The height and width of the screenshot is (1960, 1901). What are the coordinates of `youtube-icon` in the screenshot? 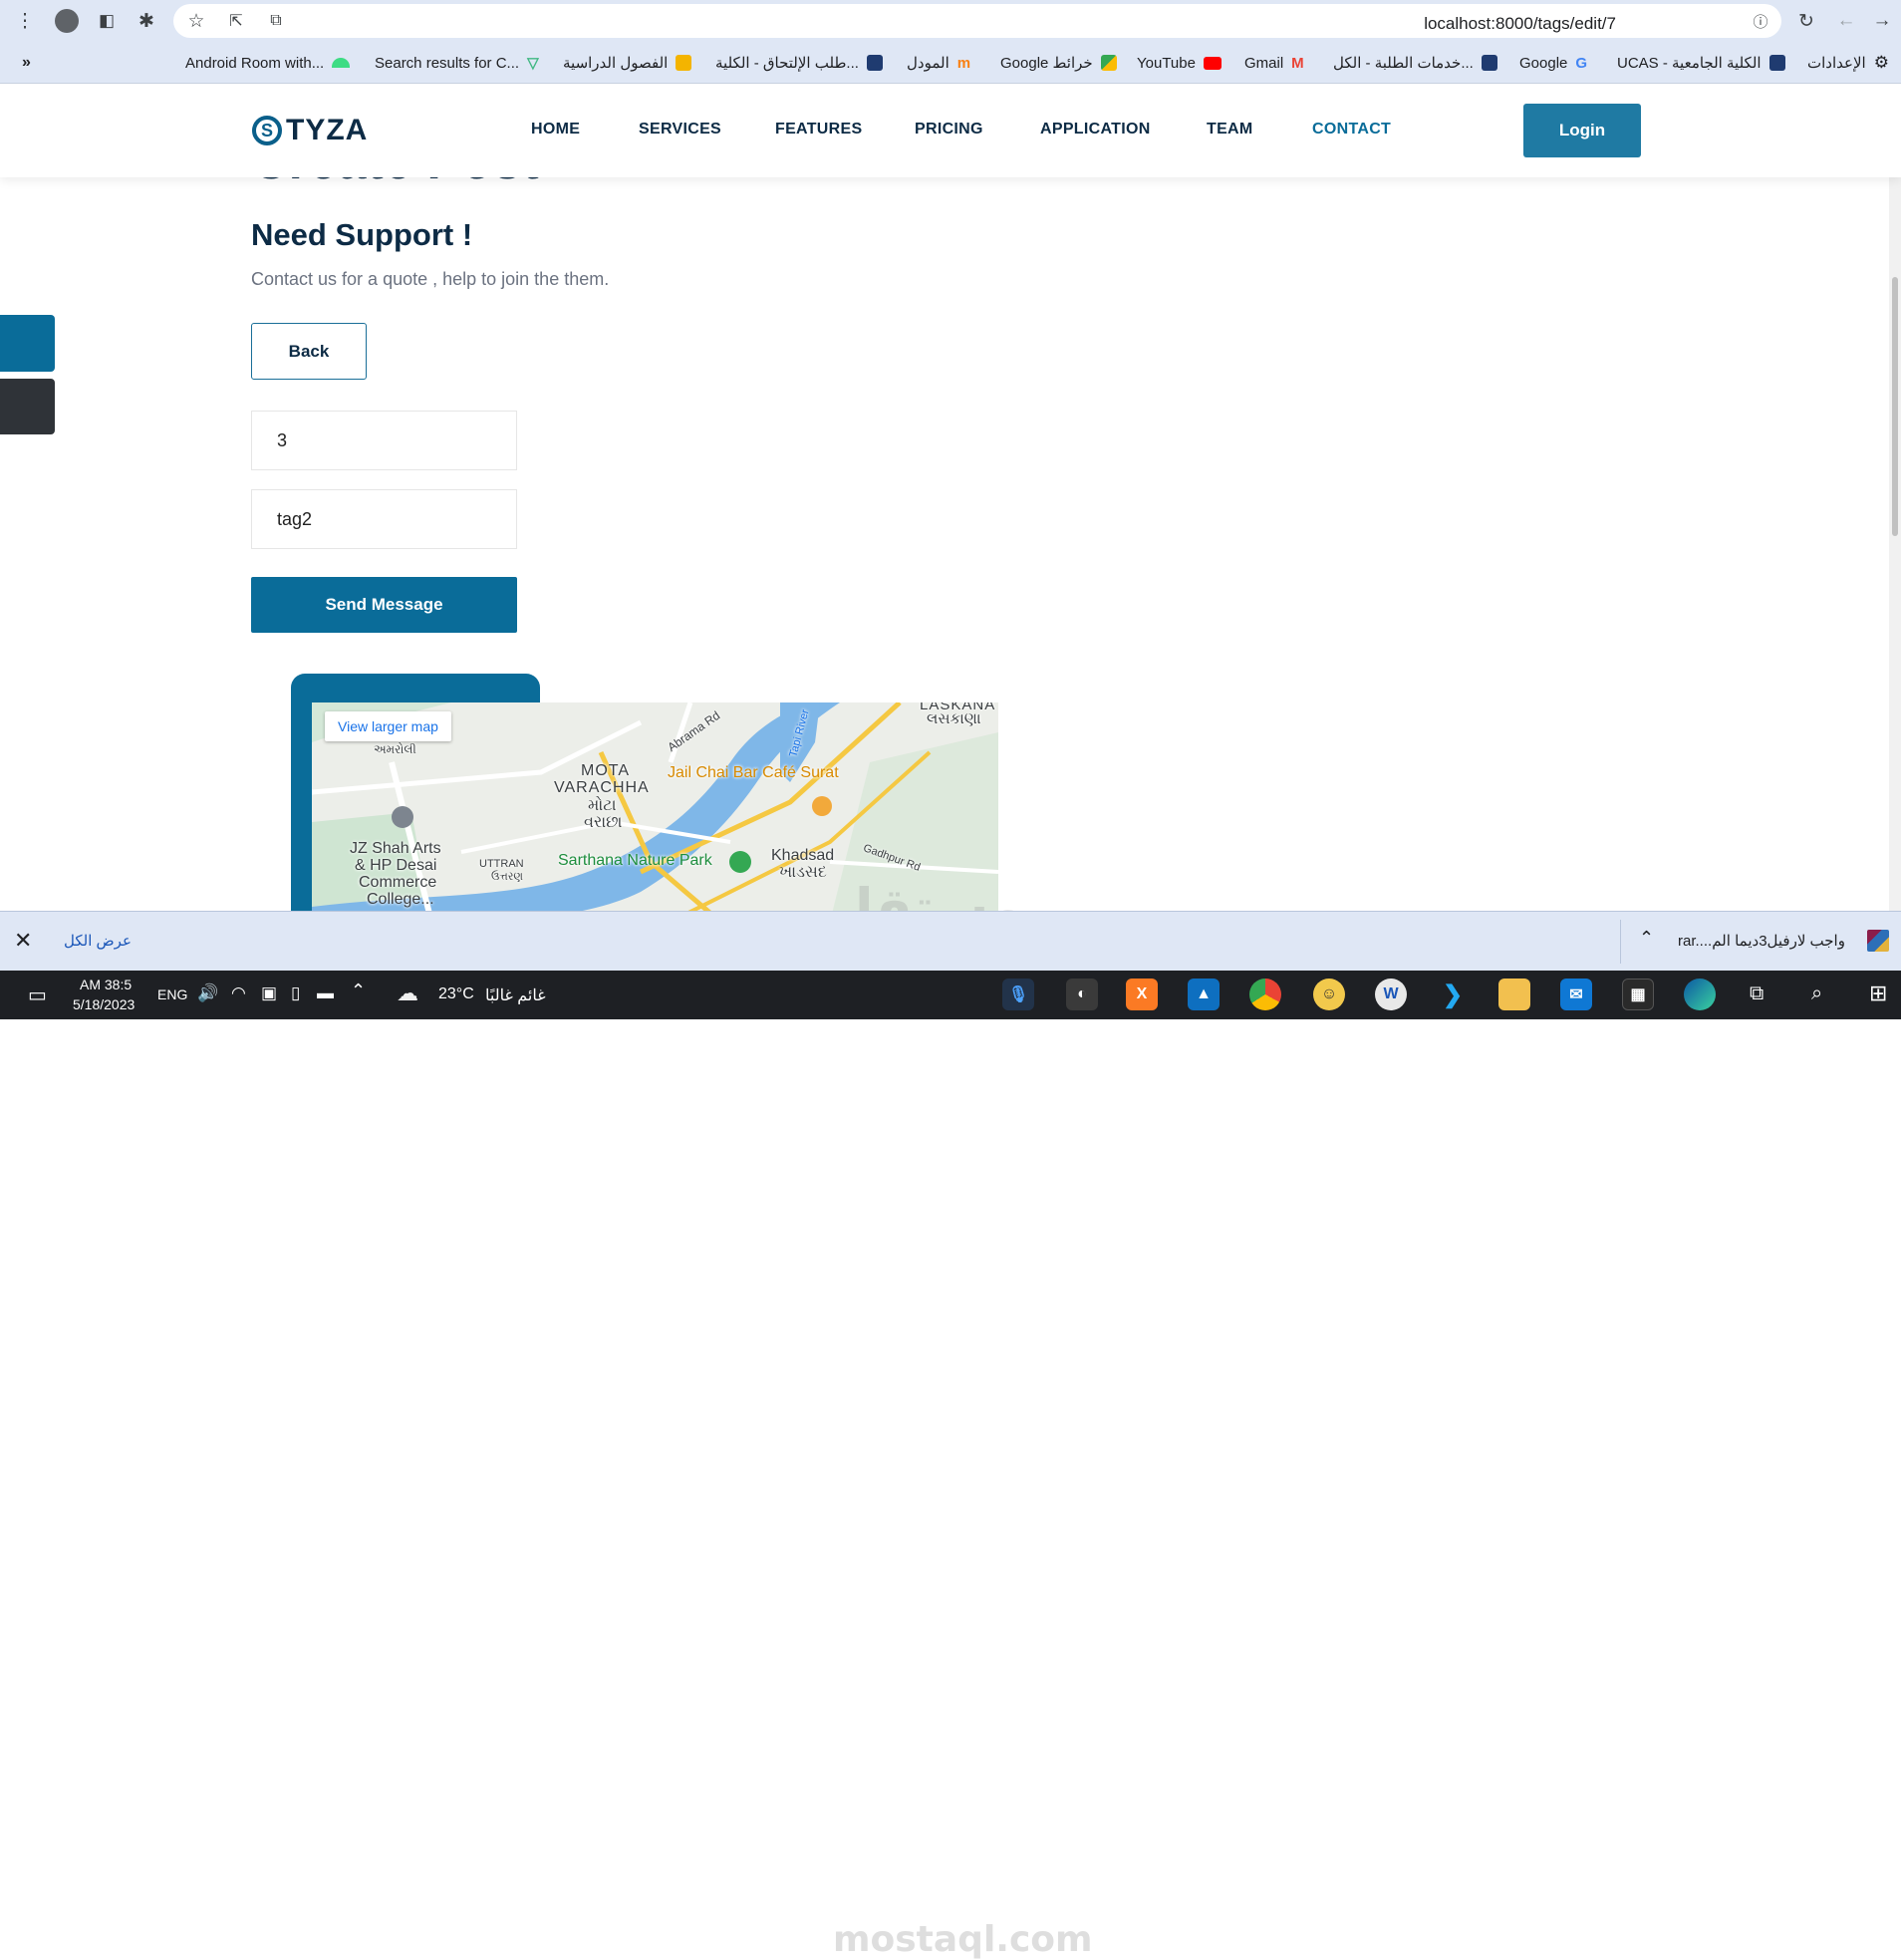 It's located at (1213, 63).